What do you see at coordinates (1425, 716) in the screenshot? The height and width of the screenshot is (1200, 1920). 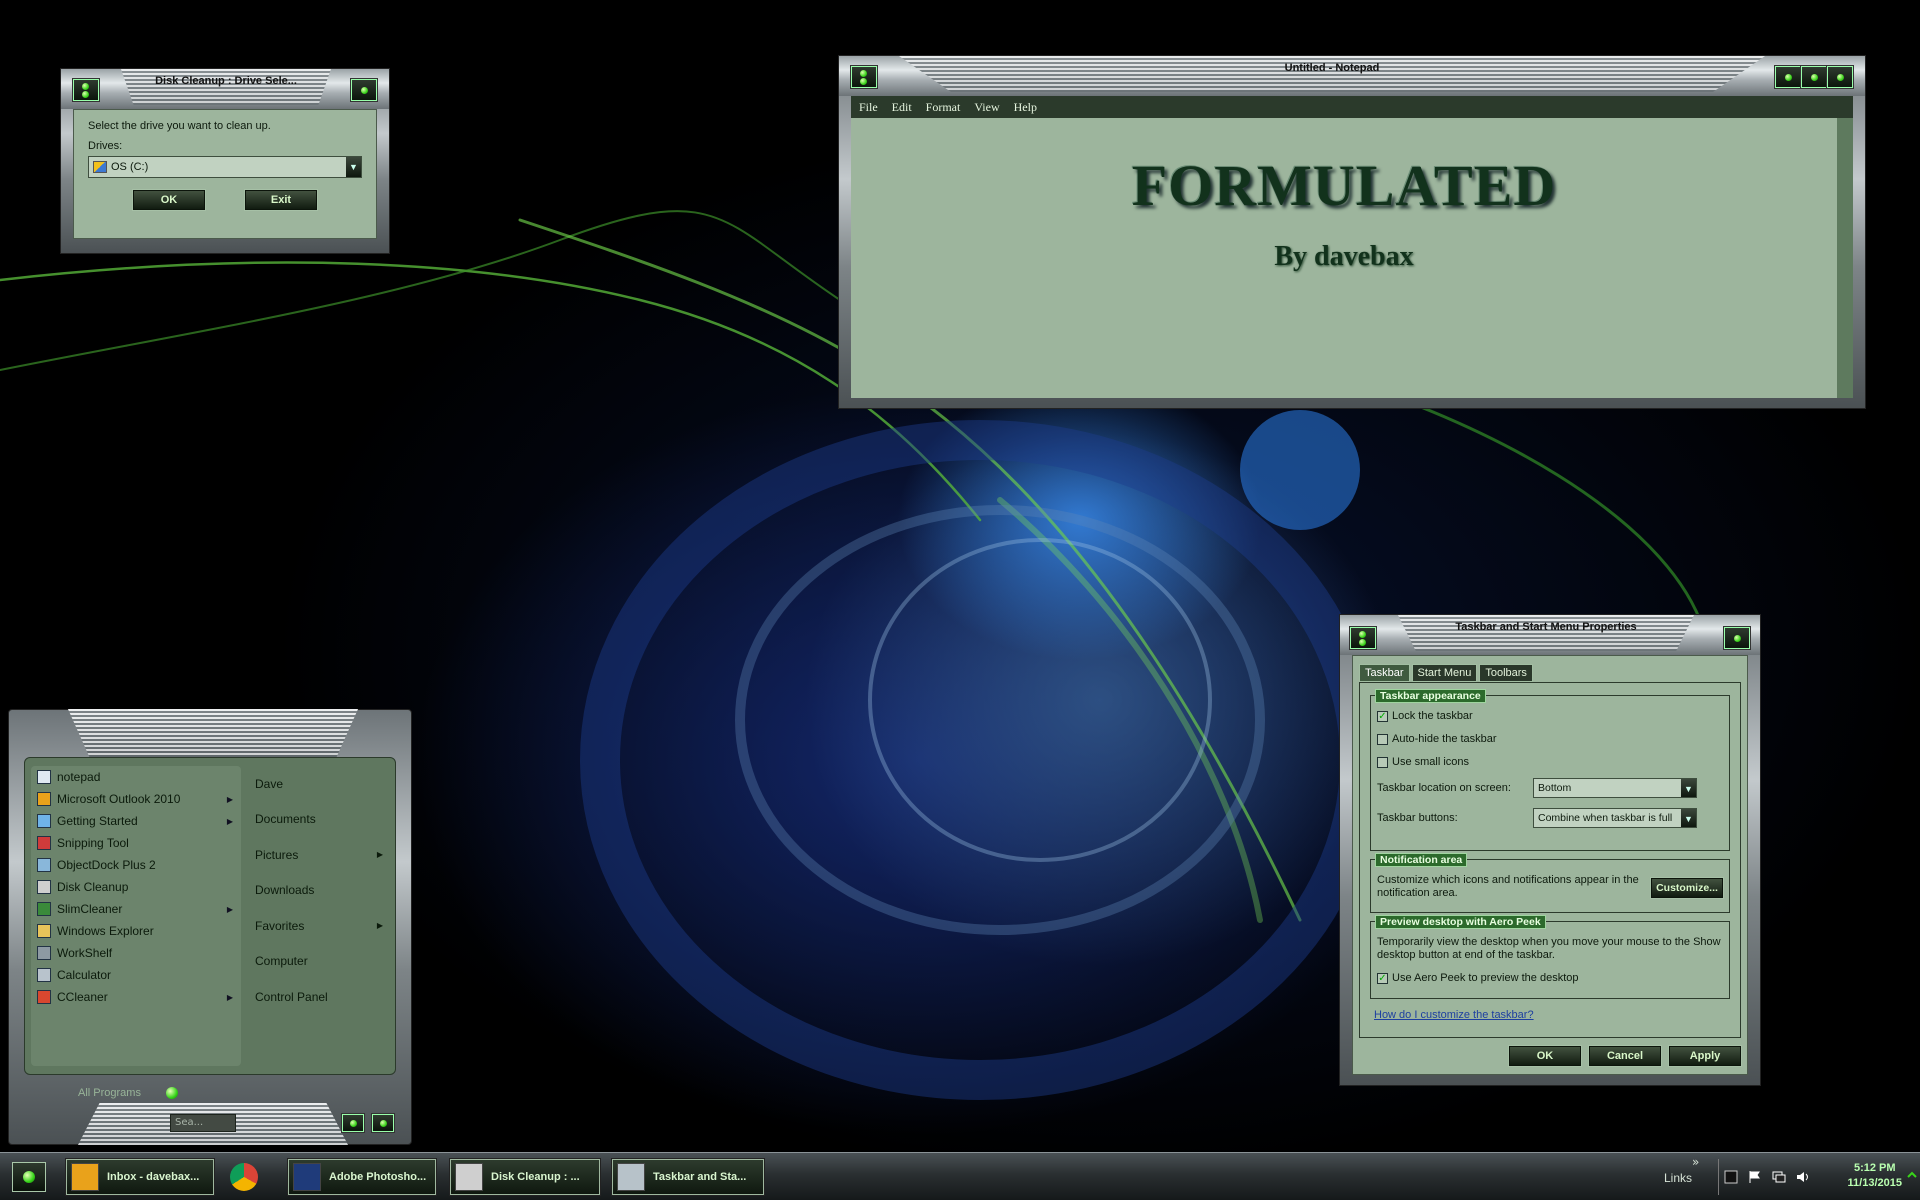 I see `lock-taskbar-row: ✓ Lock the taskbar` at bounding box center [1425, 716].